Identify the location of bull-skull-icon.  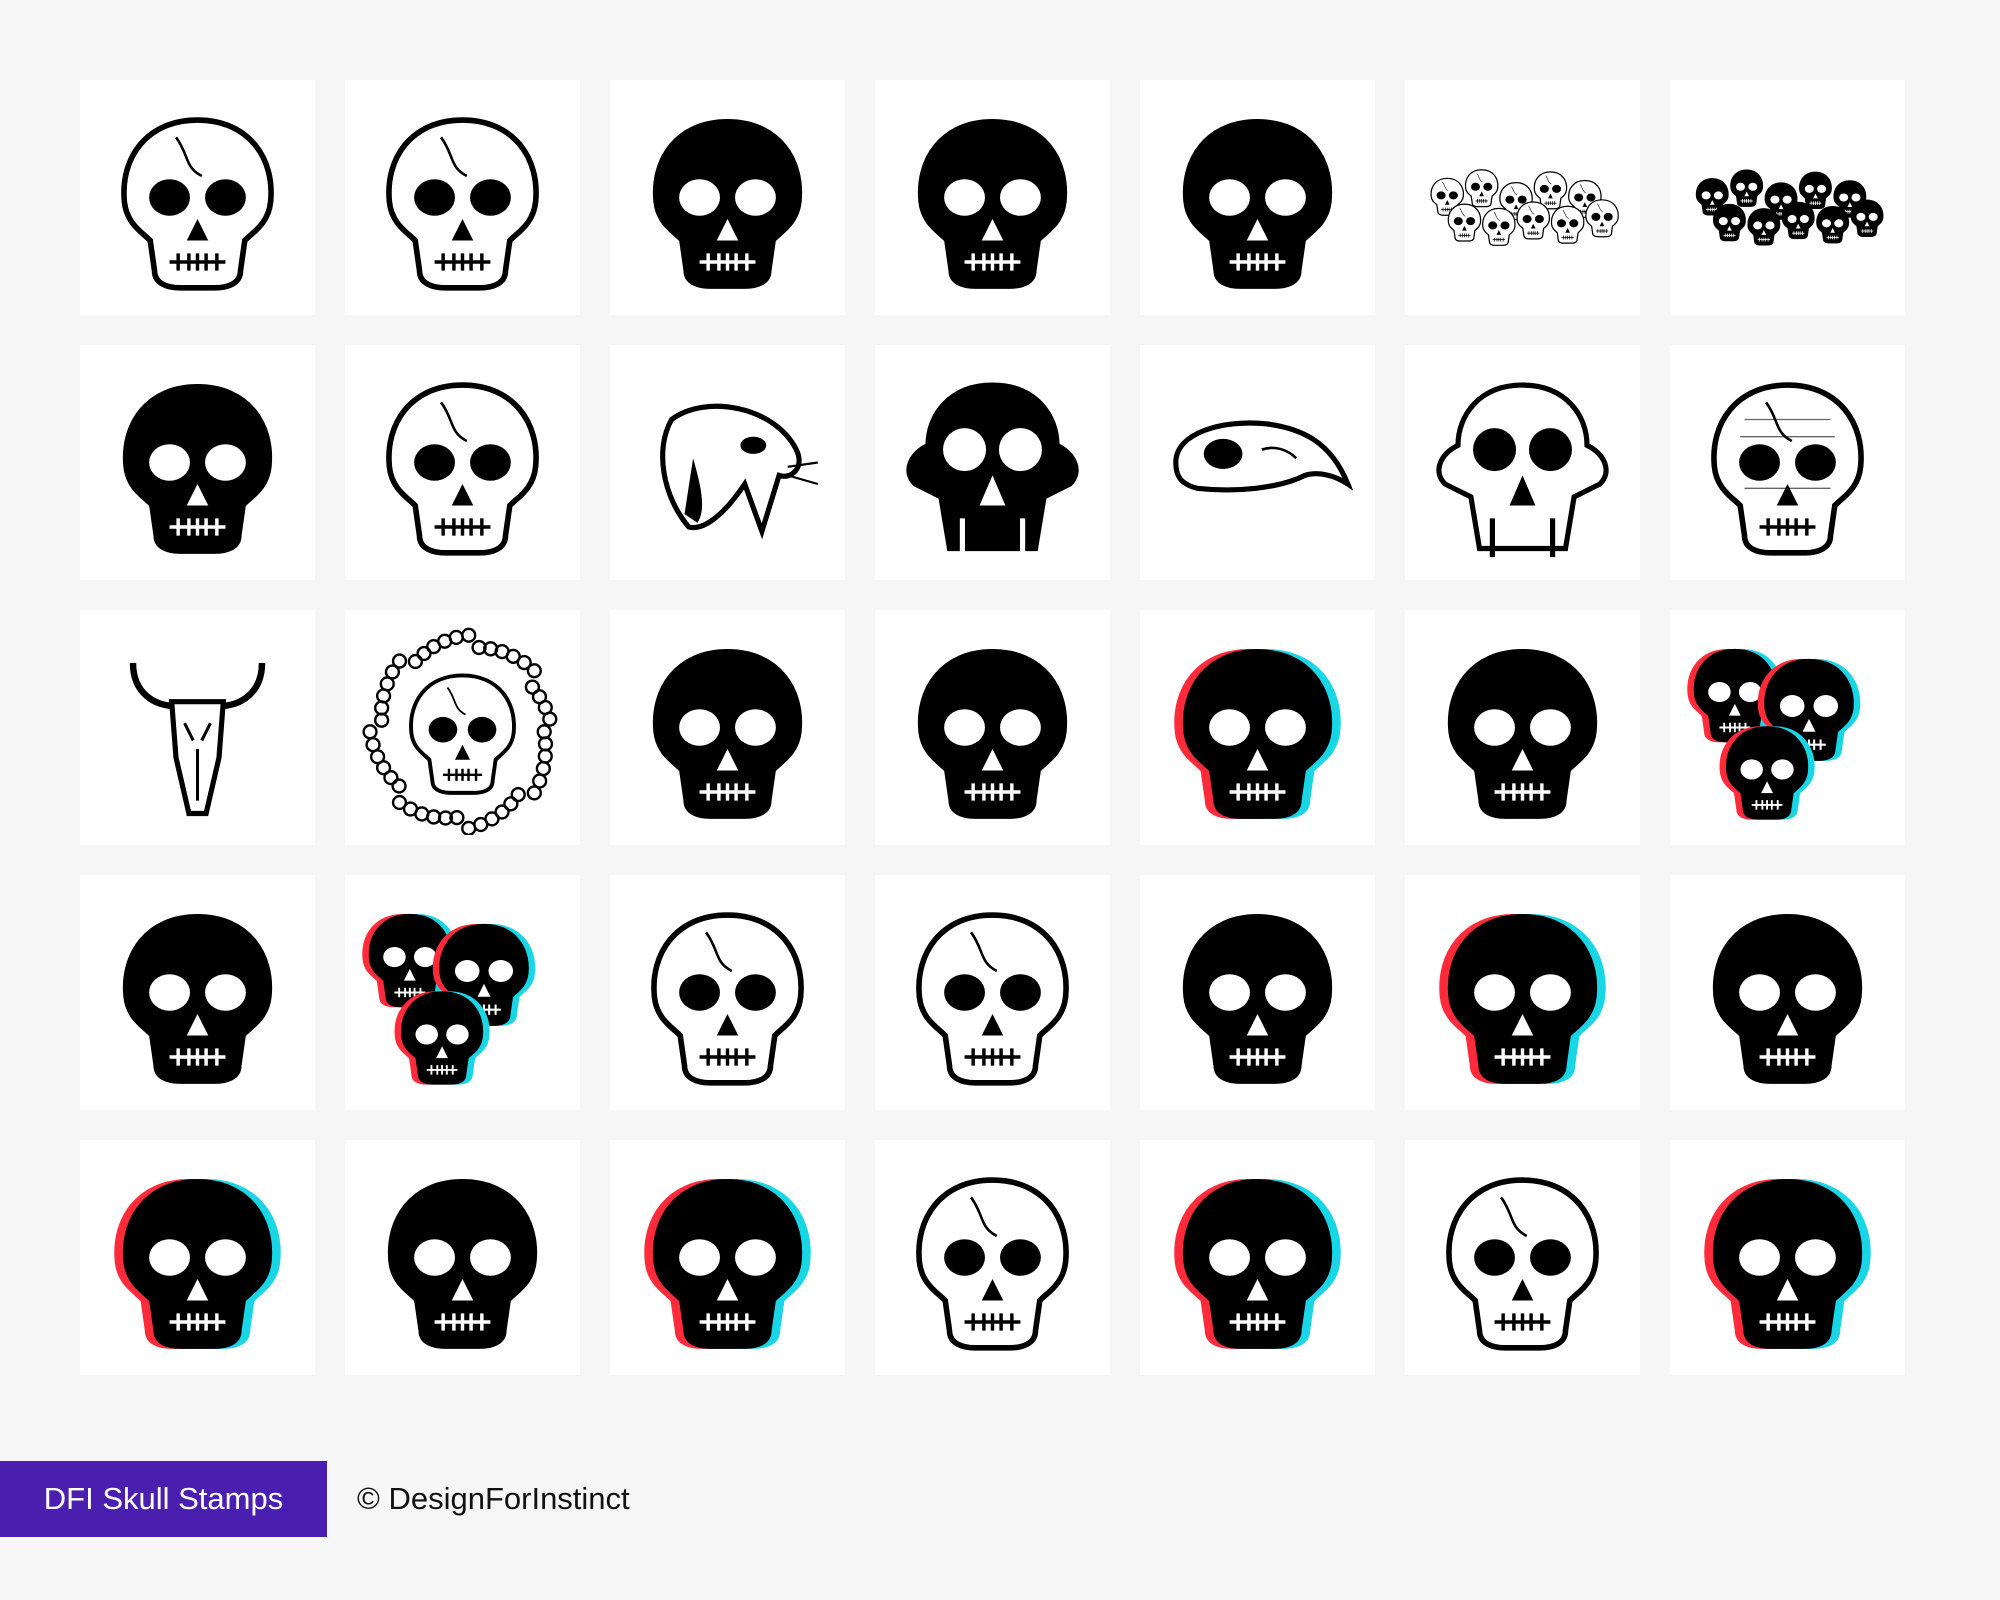
(197, 727).